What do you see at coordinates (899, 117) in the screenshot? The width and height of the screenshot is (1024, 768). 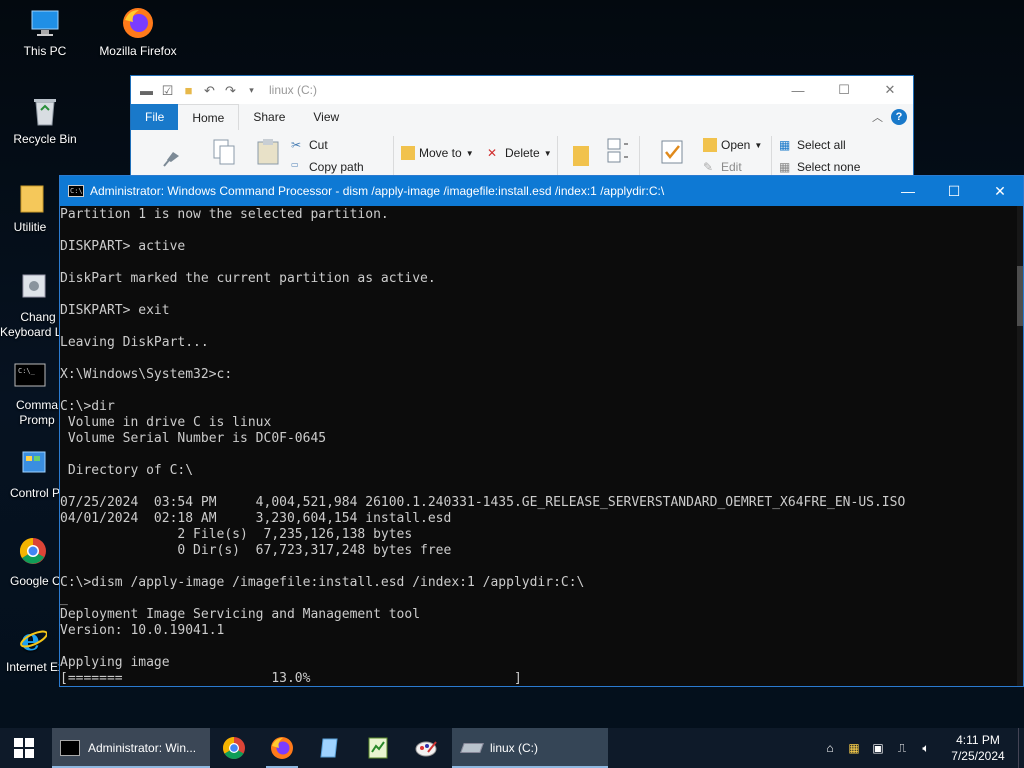 I see `help-icon: ?` at bounding box center [899, 117].